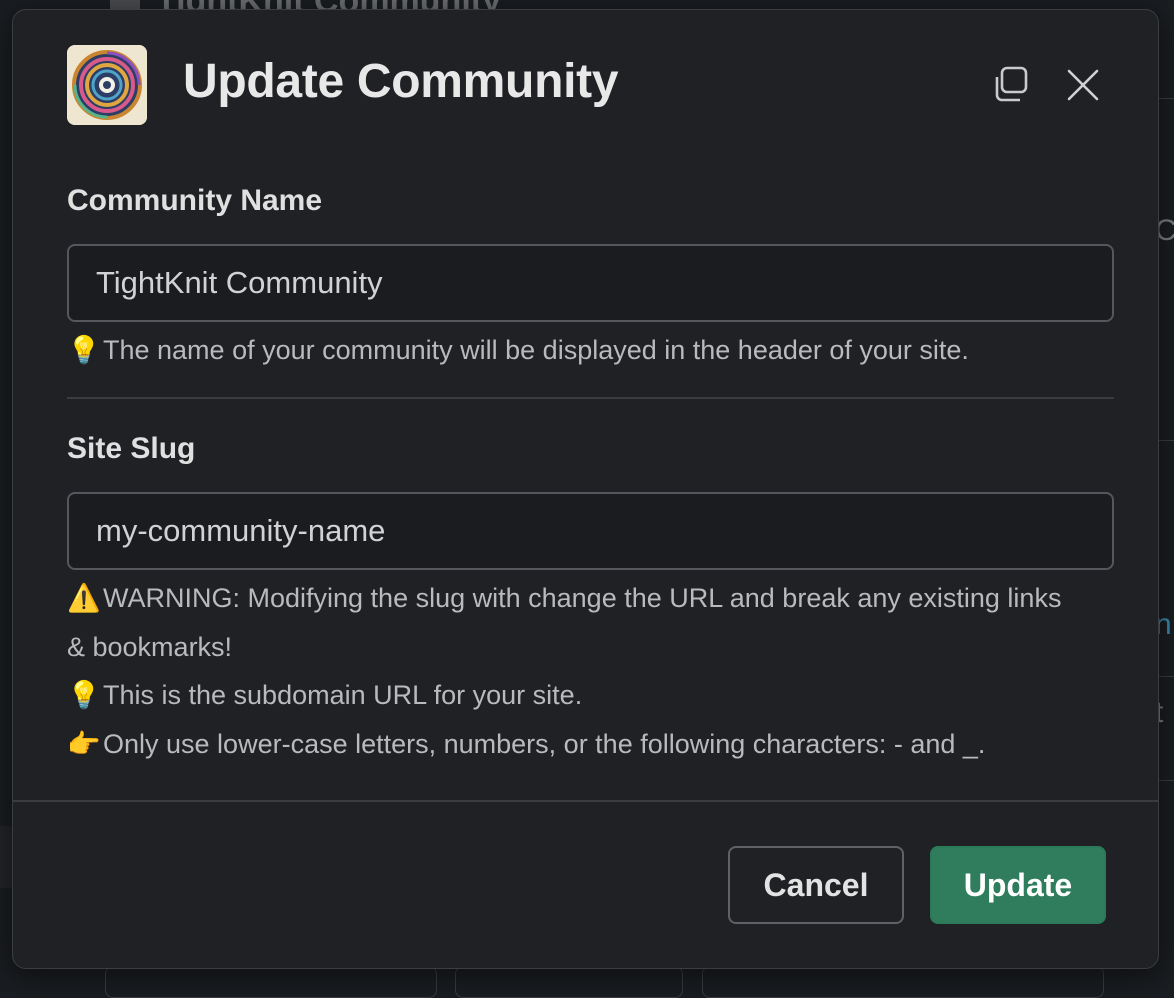 Image resolution: width=1174 pixels, height=998 pixels. I want to click on community-name-input, so click(590, 283).